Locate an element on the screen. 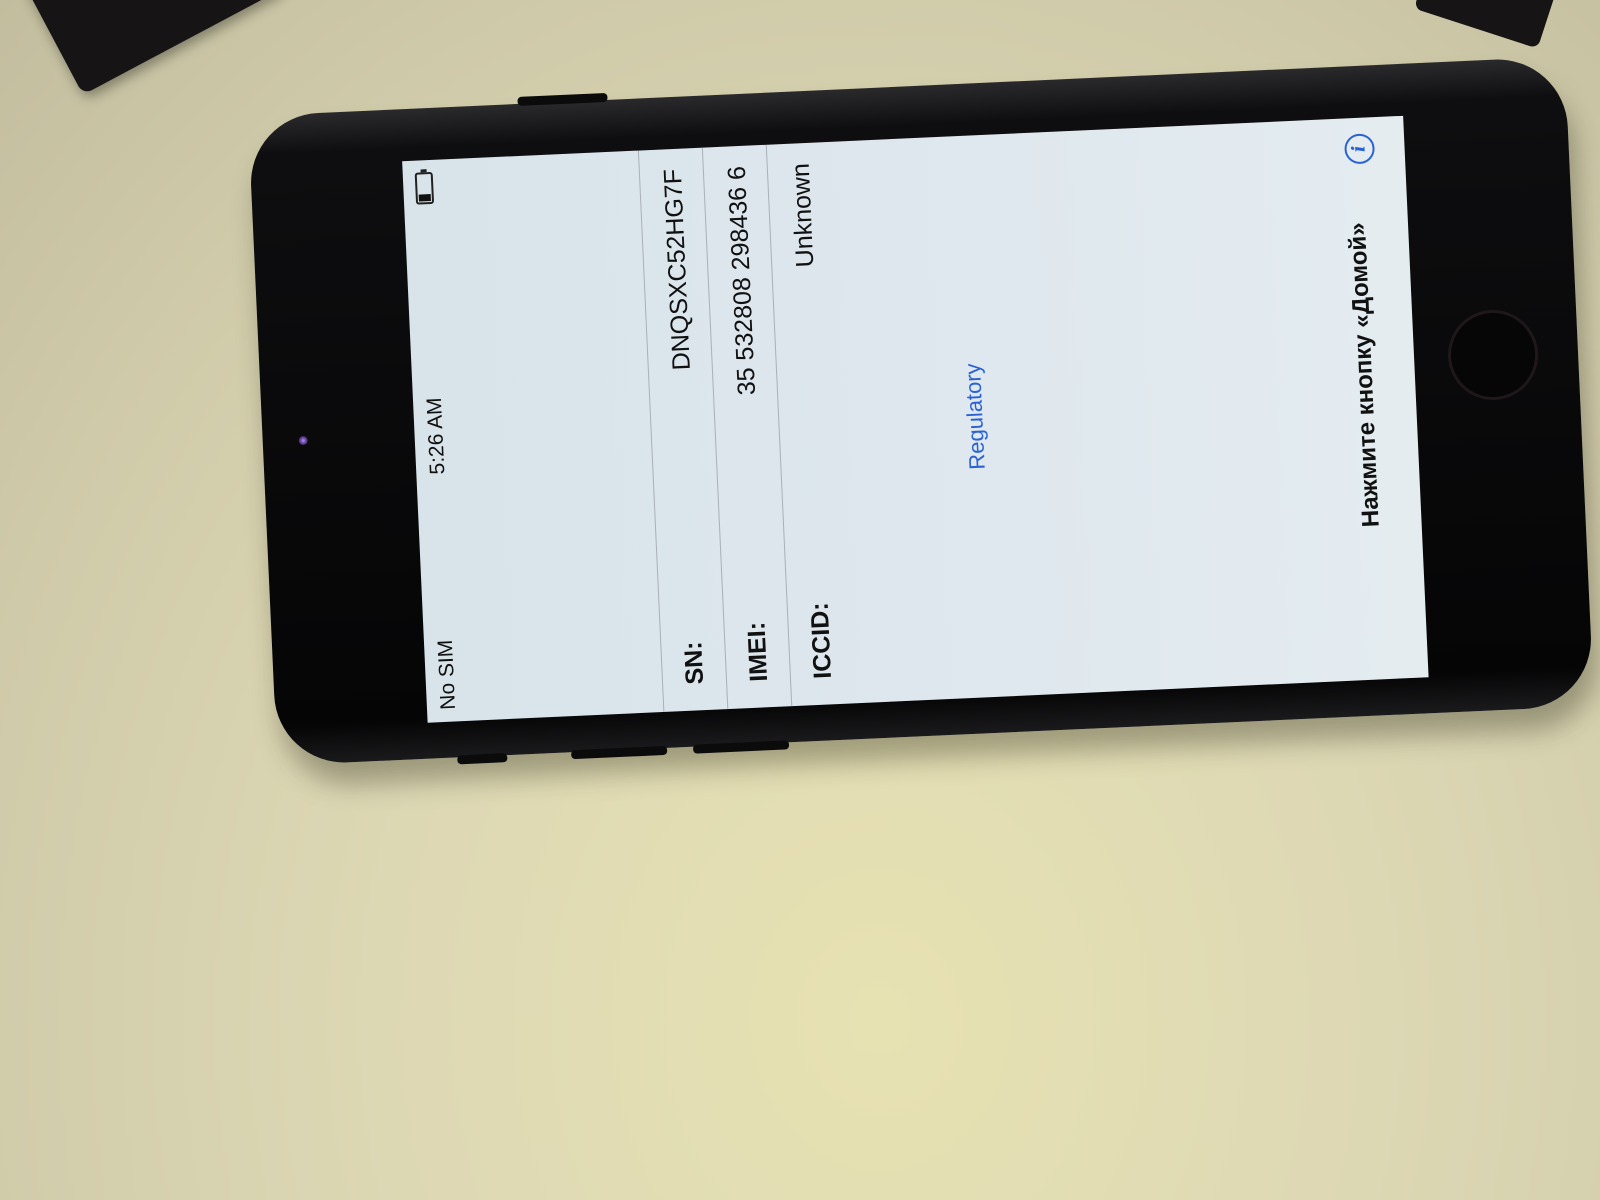  regulatory-link: Regulatory is located at coordinates (975, 416).